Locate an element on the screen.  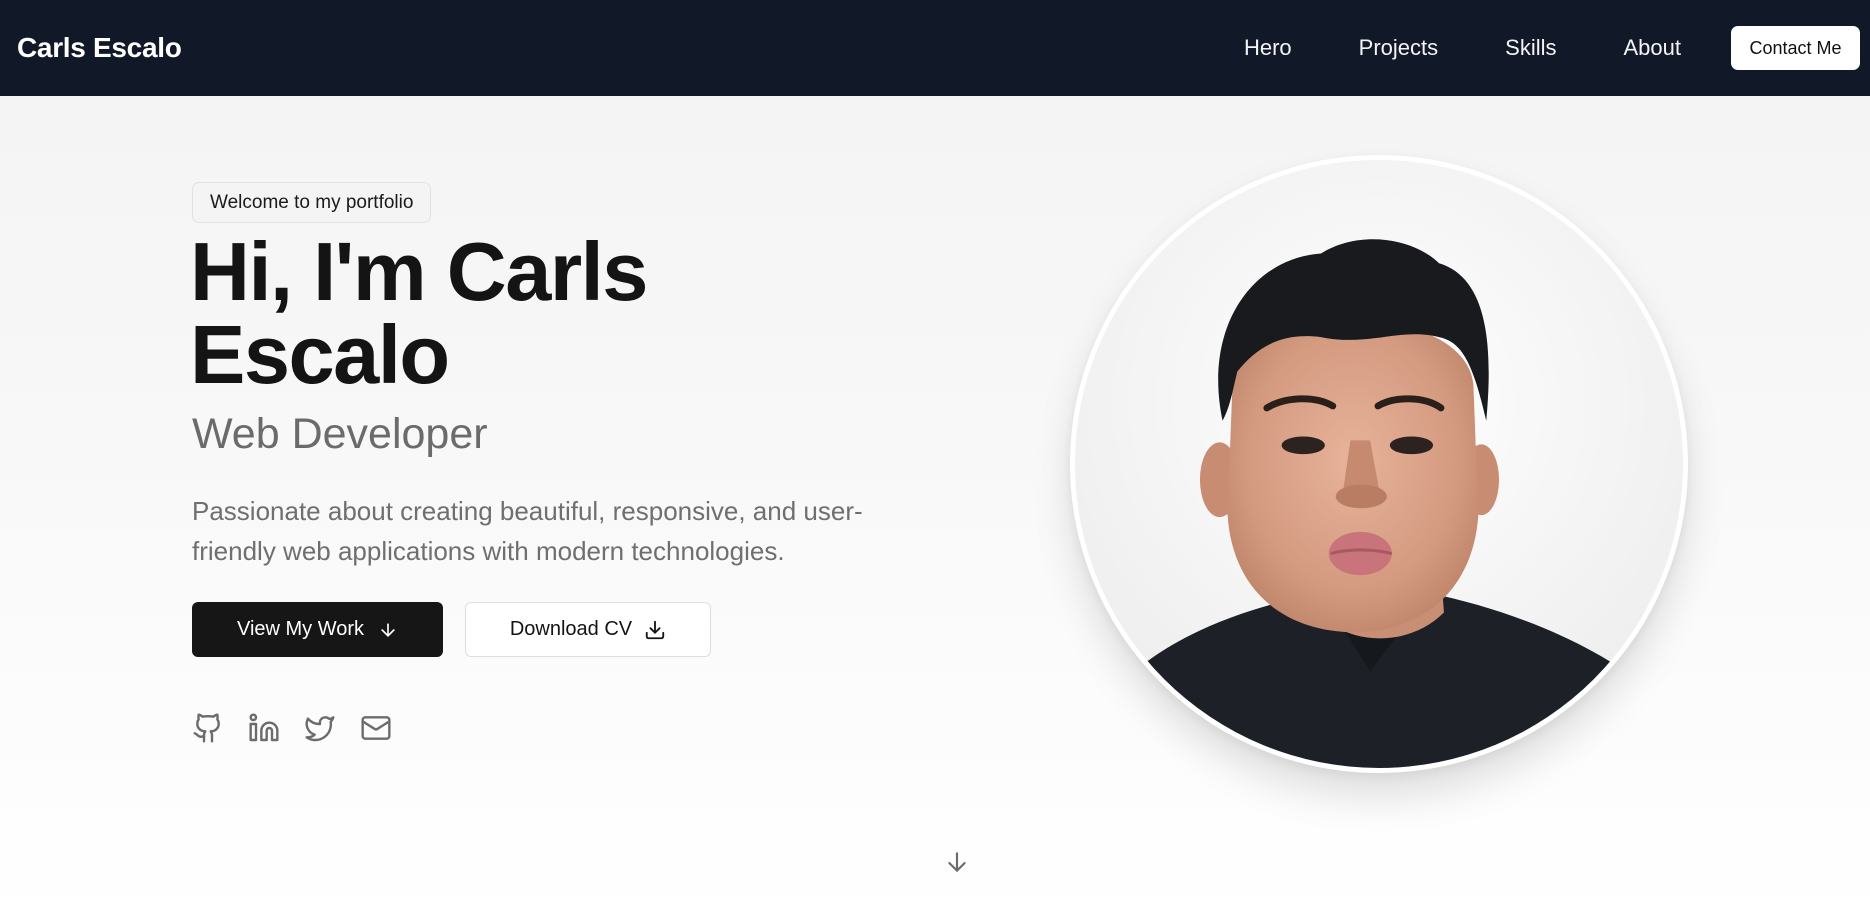
nav-menu: Hero Projects Skills About Contact Me is located at coordinates (1552, 48).